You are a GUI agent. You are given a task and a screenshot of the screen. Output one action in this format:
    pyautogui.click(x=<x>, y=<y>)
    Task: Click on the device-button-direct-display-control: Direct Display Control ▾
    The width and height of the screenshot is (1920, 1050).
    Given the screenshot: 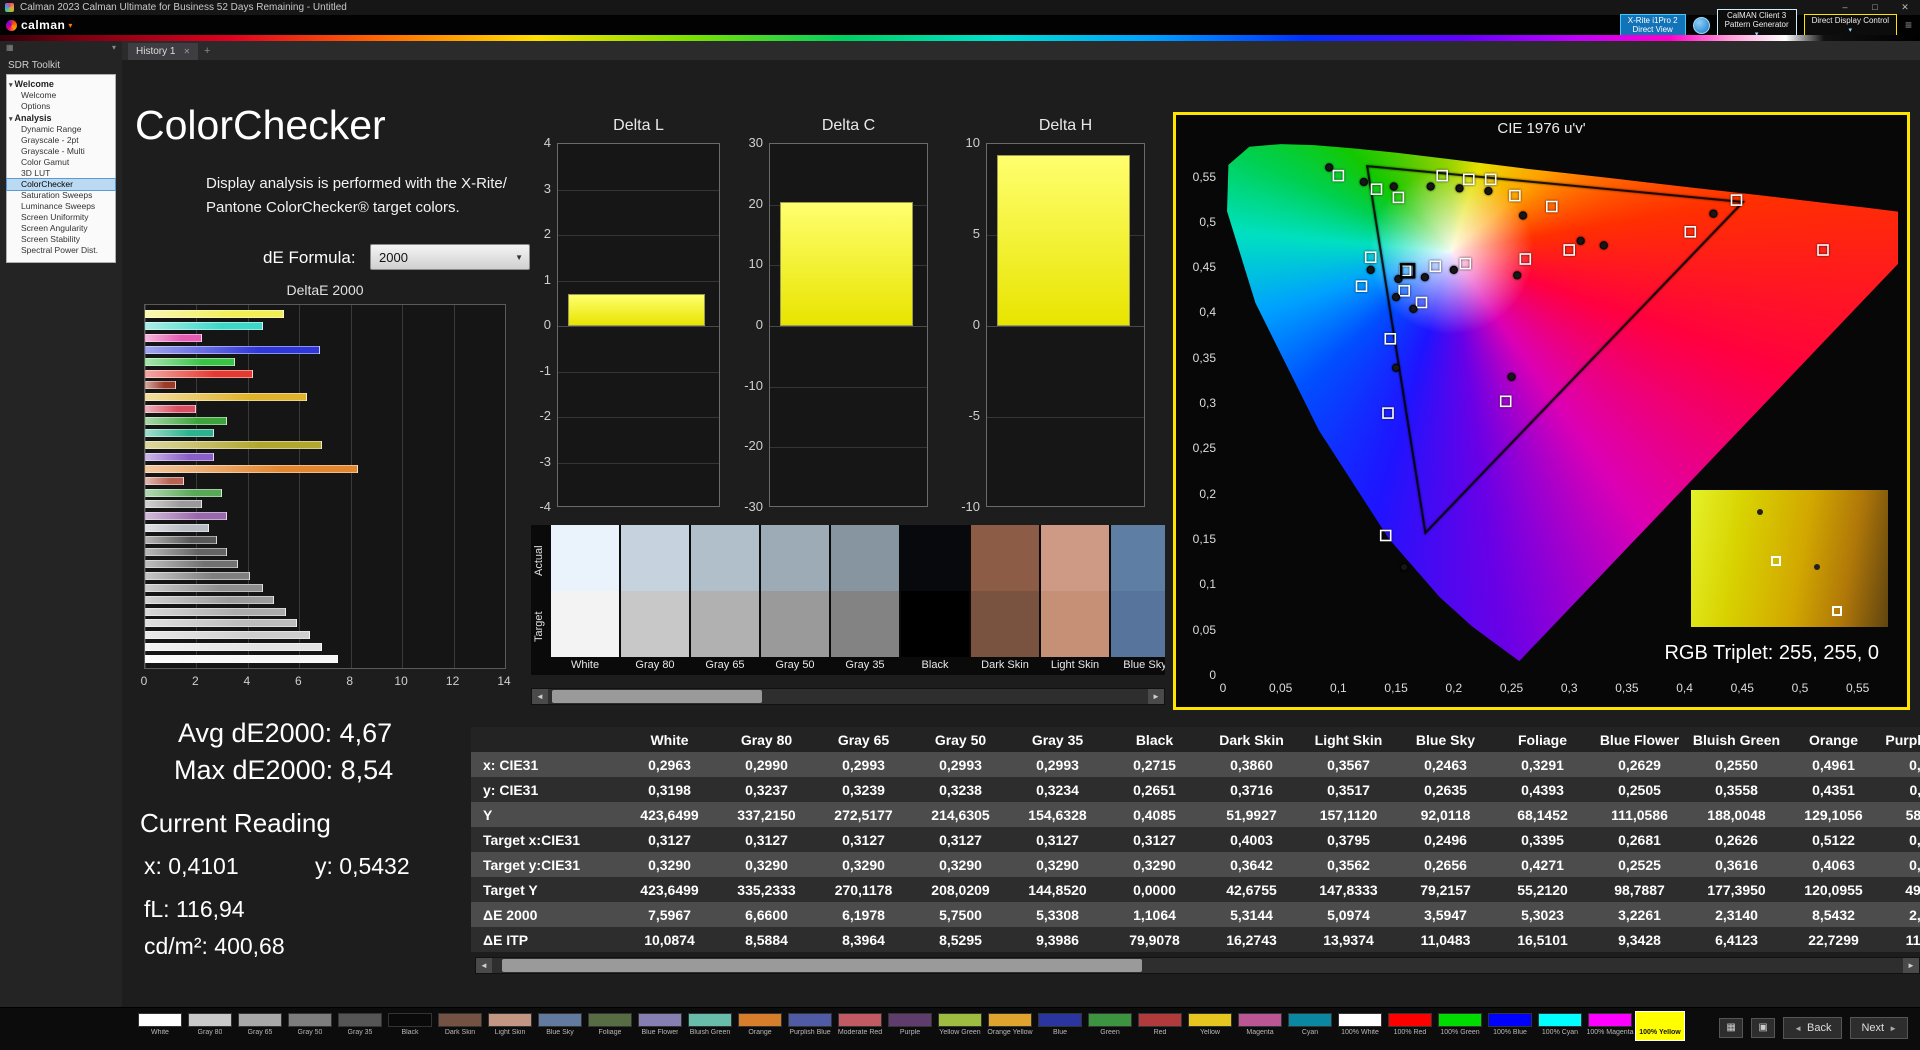 What is the action you would take?
    pyautogui.click(x=1850, y=25)
    